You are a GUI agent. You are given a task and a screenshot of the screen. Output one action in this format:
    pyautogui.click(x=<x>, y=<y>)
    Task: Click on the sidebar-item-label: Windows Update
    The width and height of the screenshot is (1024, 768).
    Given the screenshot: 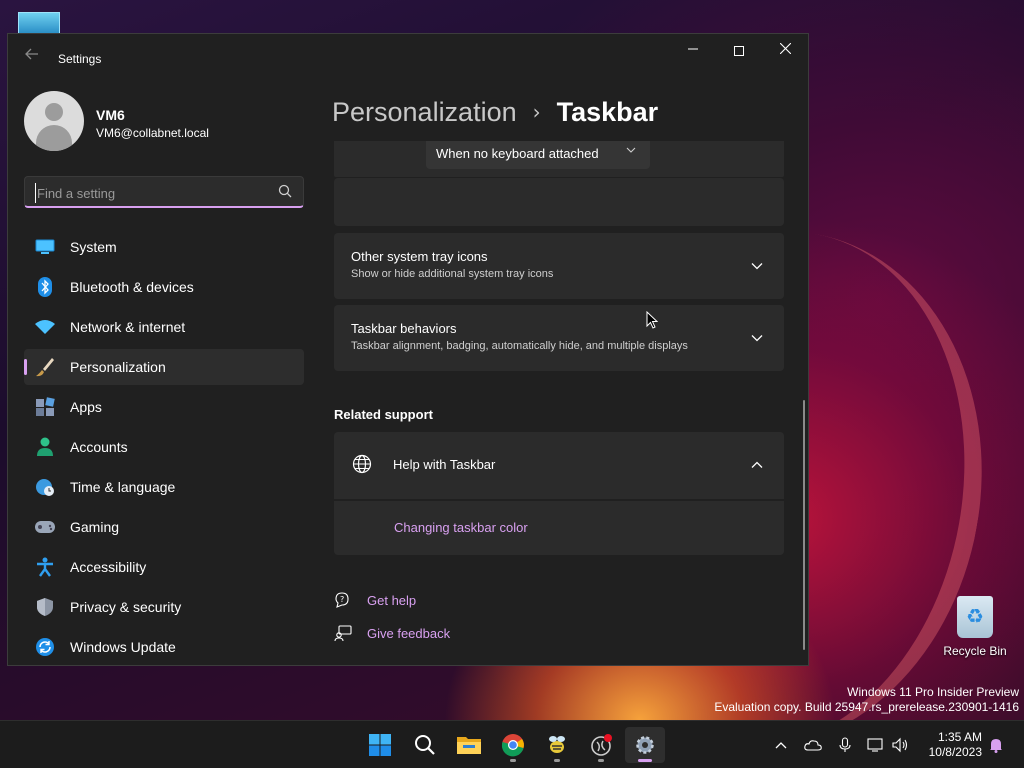 What is the action you would take?
    pyautogui.click(x=123, y=647)
    